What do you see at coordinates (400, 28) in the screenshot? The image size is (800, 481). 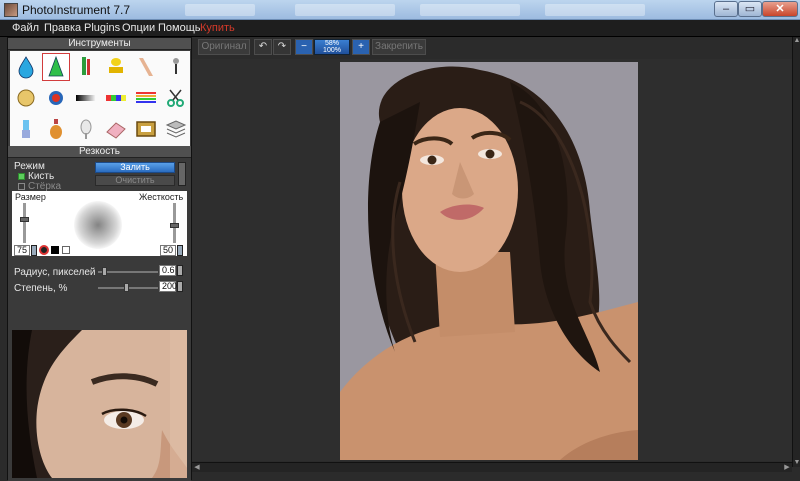 I see `menu-bar: Файл Правка Plugins Опции Помощь Купить` at bounding box center [400, 28].